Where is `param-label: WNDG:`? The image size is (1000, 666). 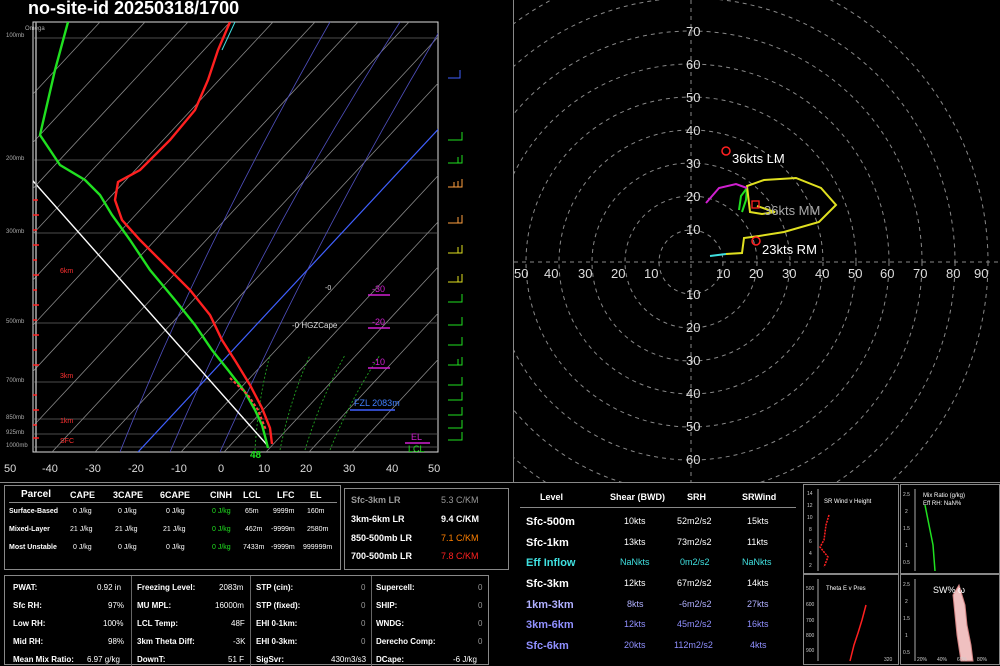
param-label: WNDG: is located at coordinates (390, 623).